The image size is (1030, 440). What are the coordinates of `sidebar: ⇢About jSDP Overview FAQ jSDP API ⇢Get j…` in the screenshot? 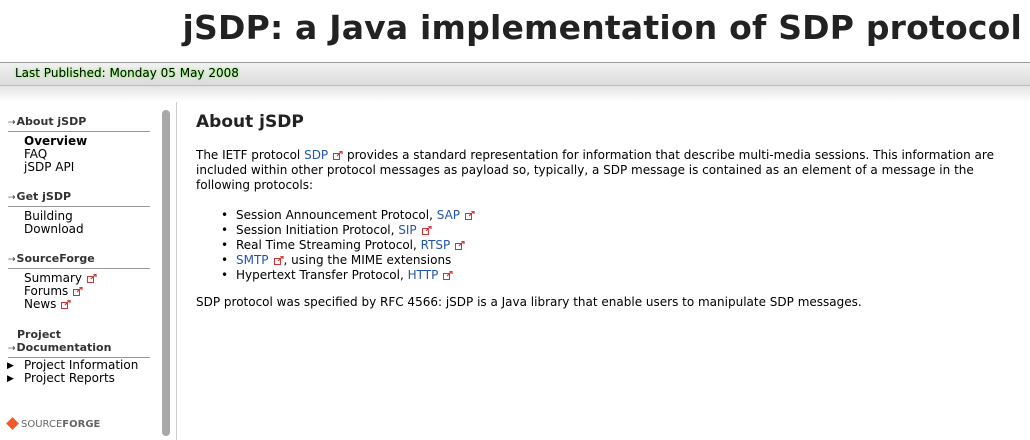 It's located at (88, 271).